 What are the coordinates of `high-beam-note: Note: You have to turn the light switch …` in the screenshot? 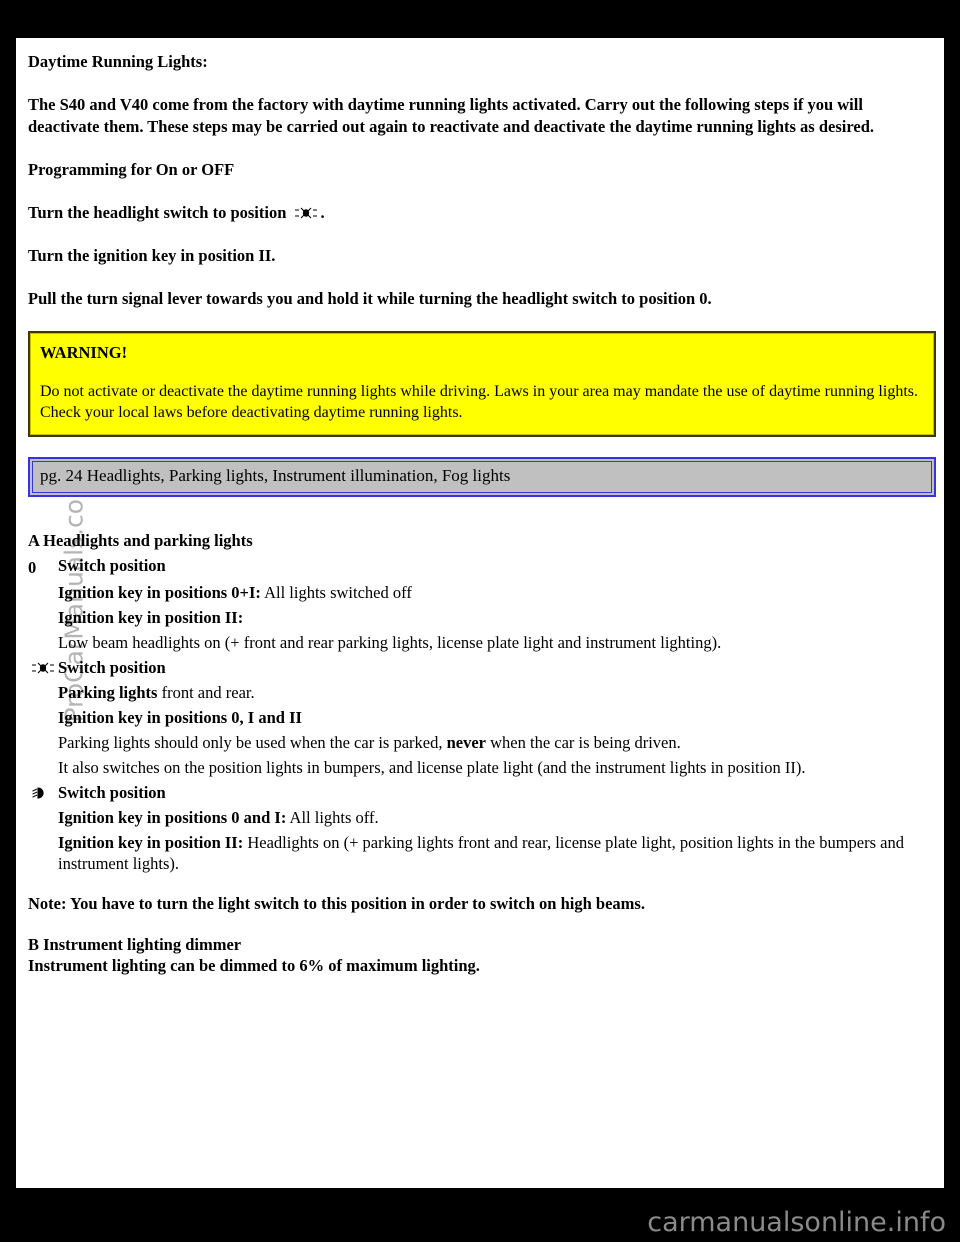 It's located at (336, 903).